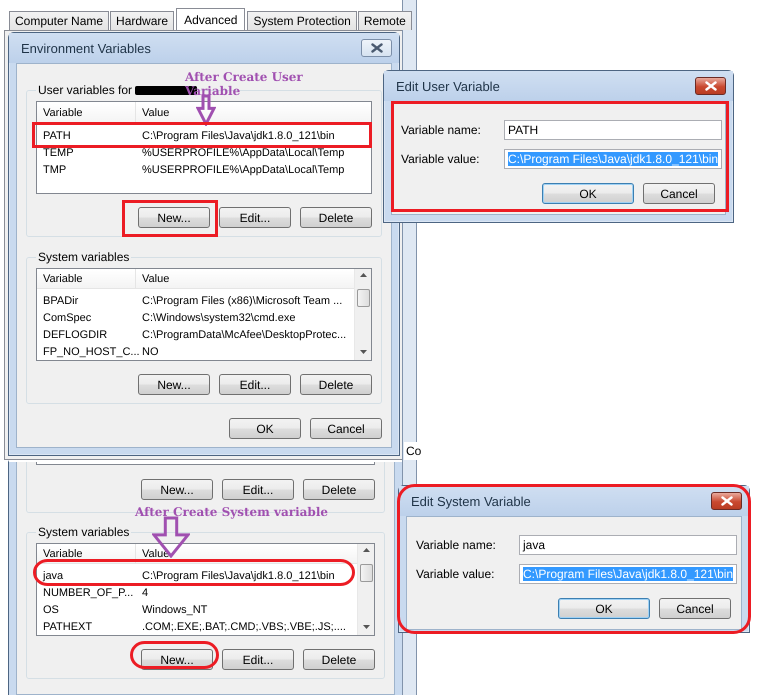 The width and height of the screenshot is (757, 695). I want to click on variable-cell-text: TEMP, so click(58, 152).